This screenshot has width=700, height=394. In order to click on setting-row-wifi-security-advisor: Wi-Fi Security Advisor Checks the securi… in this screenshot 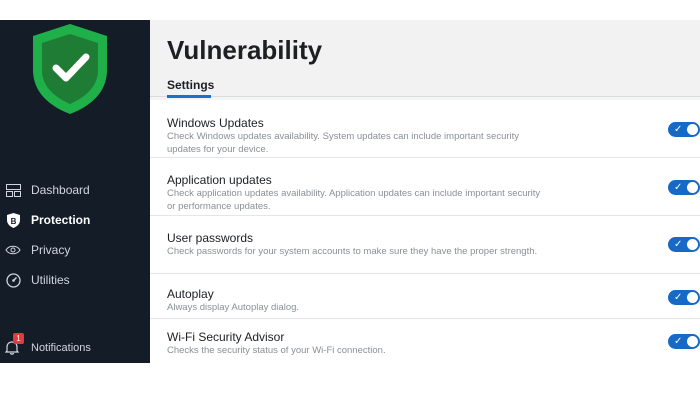, I will do `click(425, 341)`.